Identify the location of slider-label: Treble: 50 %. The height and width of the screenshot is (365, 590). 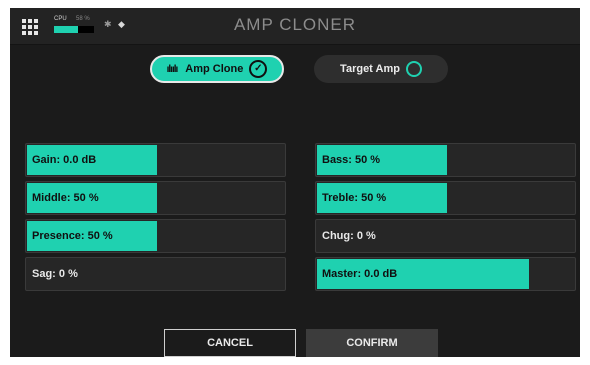
(354, 198).